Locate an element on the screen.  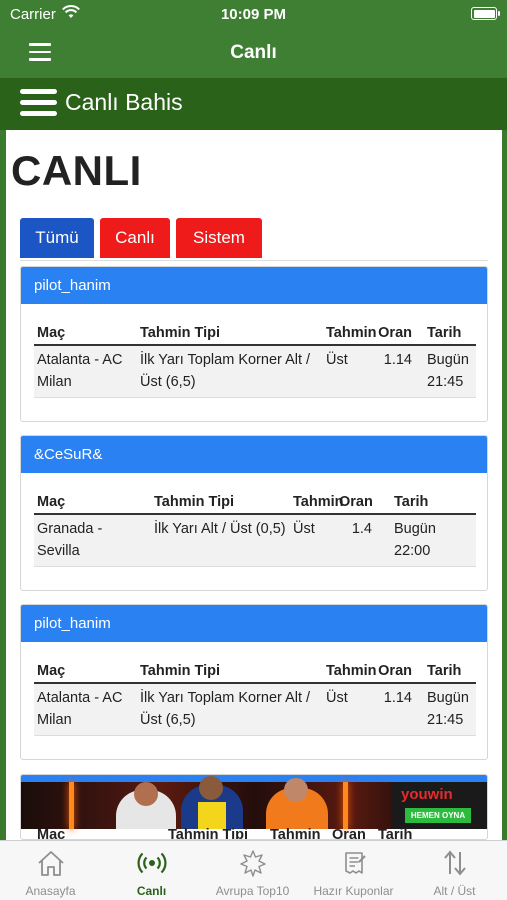
tabbar-item-over-under: Alt / Üst is located at coordinates (454, 870).